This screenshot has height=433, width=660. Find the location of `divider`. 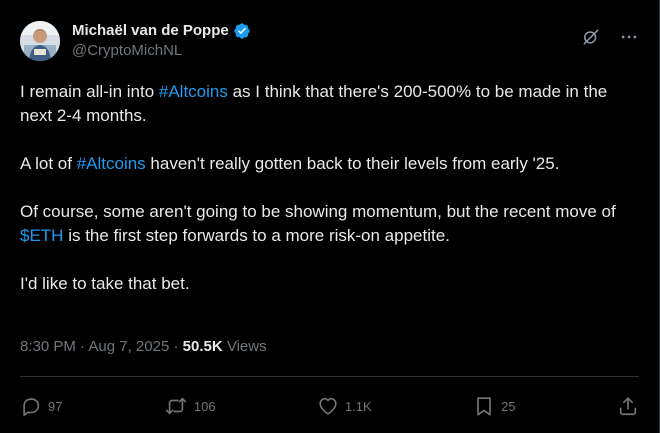

divider is located at coordinates (329, 376).